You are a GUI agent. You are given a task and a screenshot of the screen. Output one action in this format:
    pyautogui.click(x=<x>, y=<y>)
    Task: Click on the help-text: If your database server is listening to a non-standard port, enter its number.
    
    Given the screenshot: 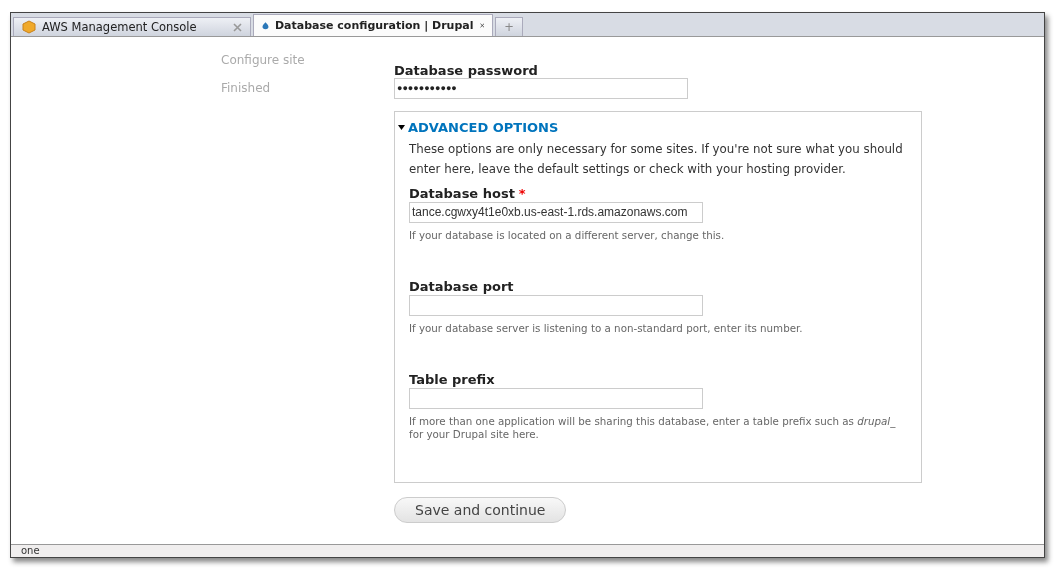 What is the action you would take?
    pyautogui.click(x=606, y=328)
    